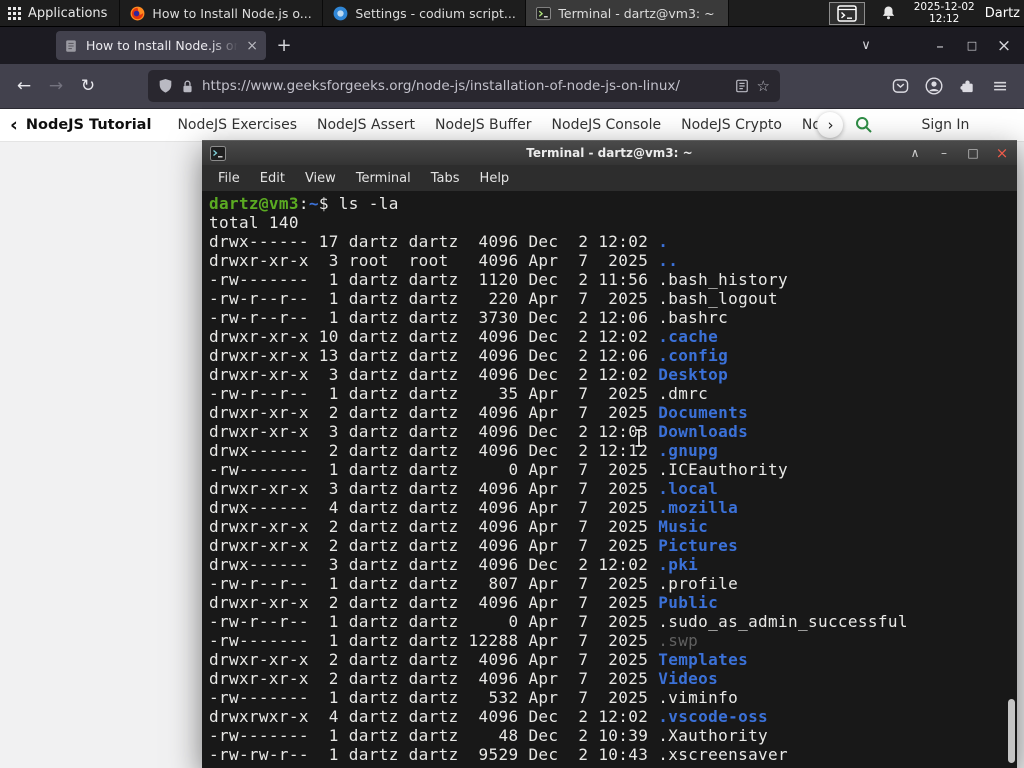 The width and height of the screenshot is (1024, 768). I want to click on firefox-icon, so click(137, 13).